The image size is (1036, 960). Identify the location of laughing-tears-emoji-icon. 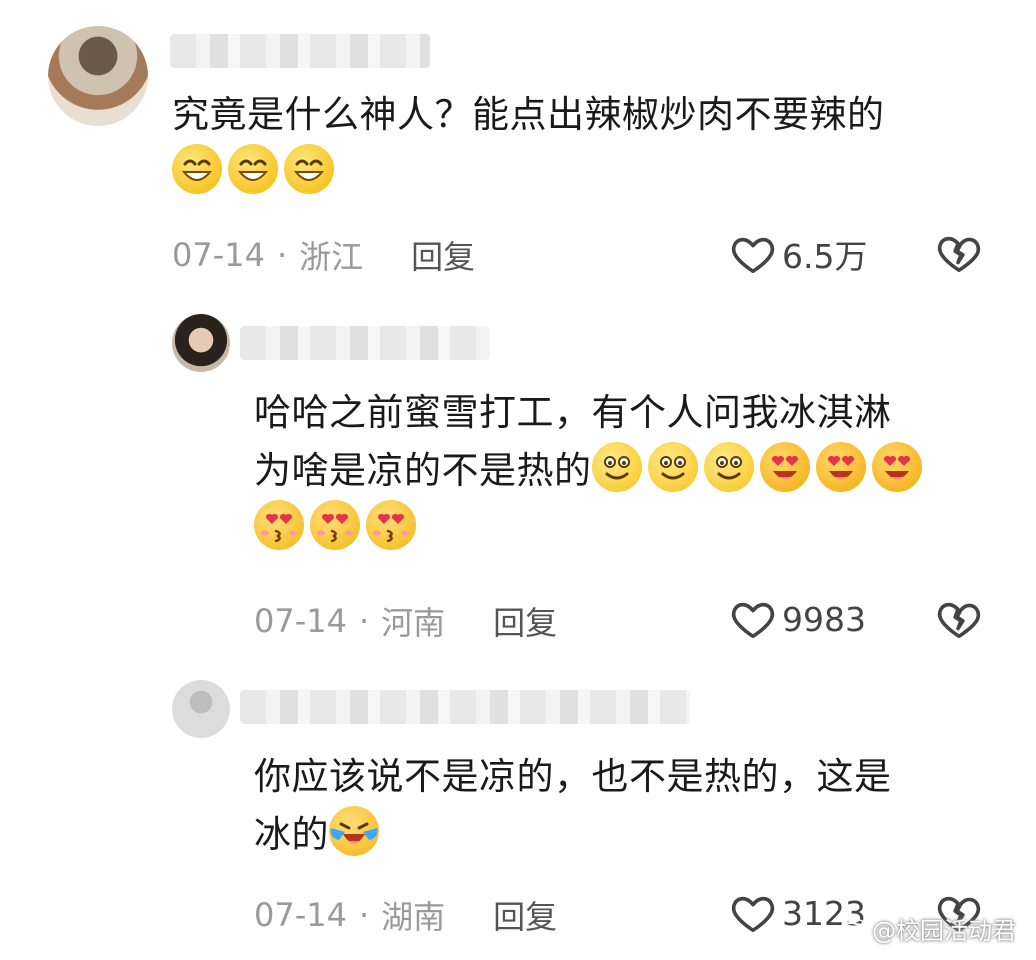
(354, 831).